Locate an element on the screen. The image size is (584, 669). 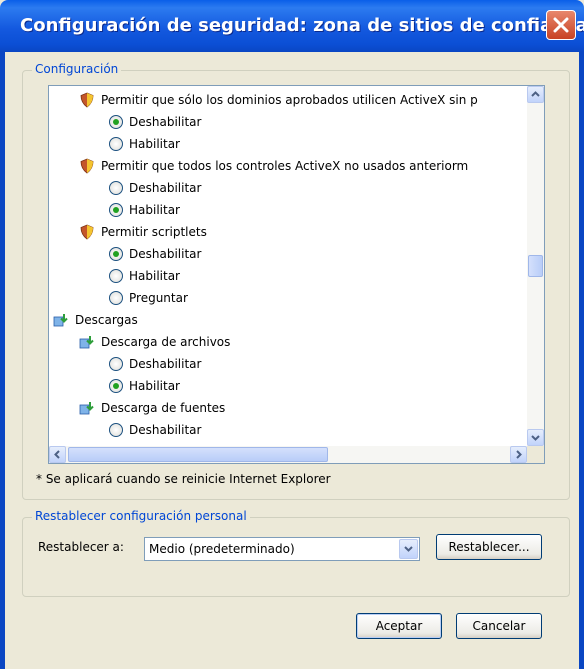
tree-label: Descargas is located at coordinates (106, 320).